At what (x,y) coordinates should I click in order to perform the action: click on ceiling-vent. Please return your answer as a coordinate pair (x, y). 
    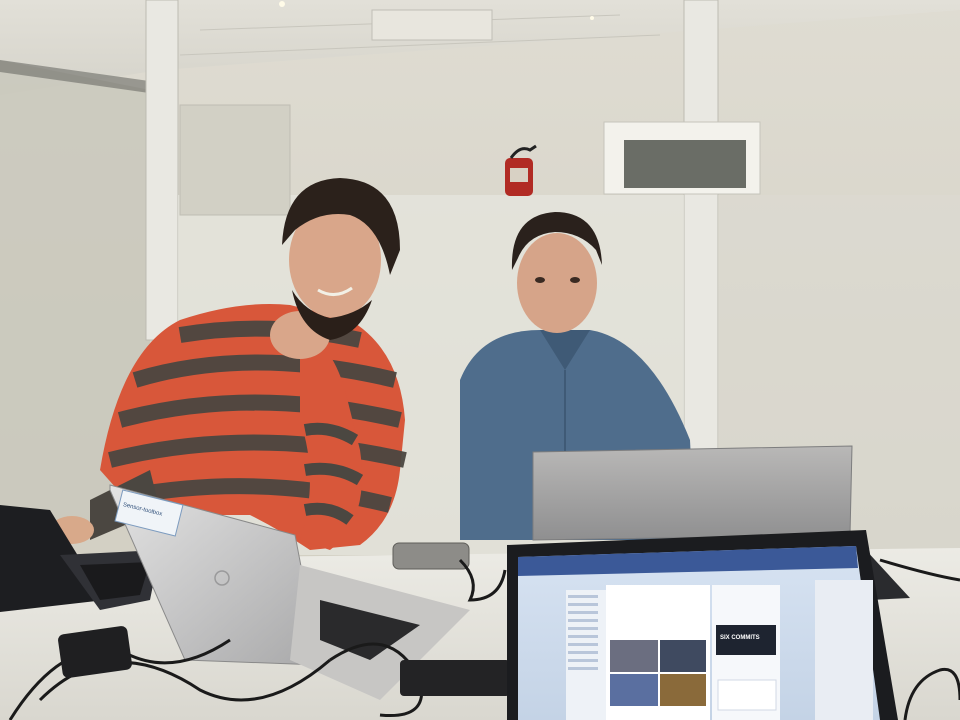
    Looking at the image, I should click on (432, 25).